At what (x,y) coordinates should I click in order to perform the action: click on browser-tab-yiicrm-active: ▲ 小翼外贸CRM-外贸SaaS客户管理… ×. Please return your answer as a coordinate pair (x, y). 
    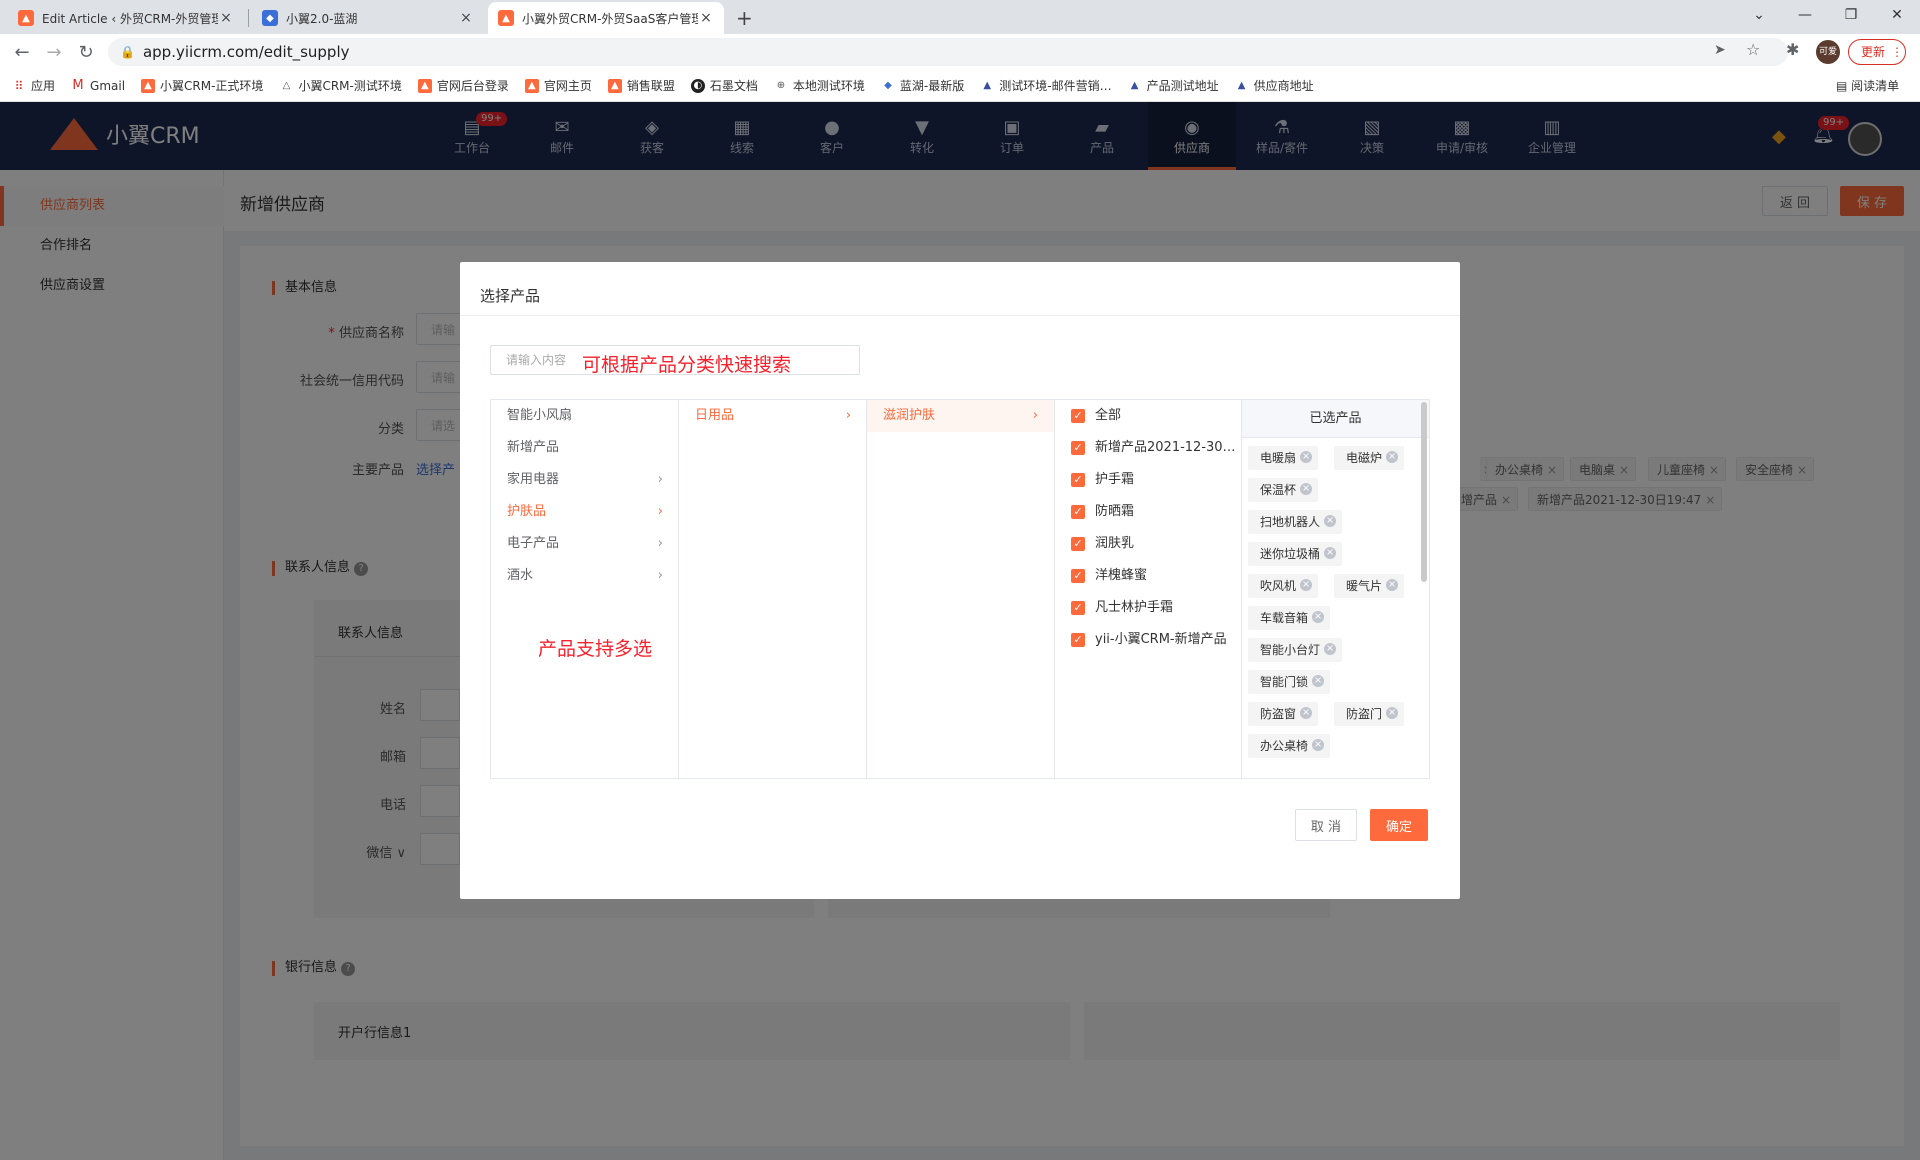
    Looking at the image, I should click on (606, 18).